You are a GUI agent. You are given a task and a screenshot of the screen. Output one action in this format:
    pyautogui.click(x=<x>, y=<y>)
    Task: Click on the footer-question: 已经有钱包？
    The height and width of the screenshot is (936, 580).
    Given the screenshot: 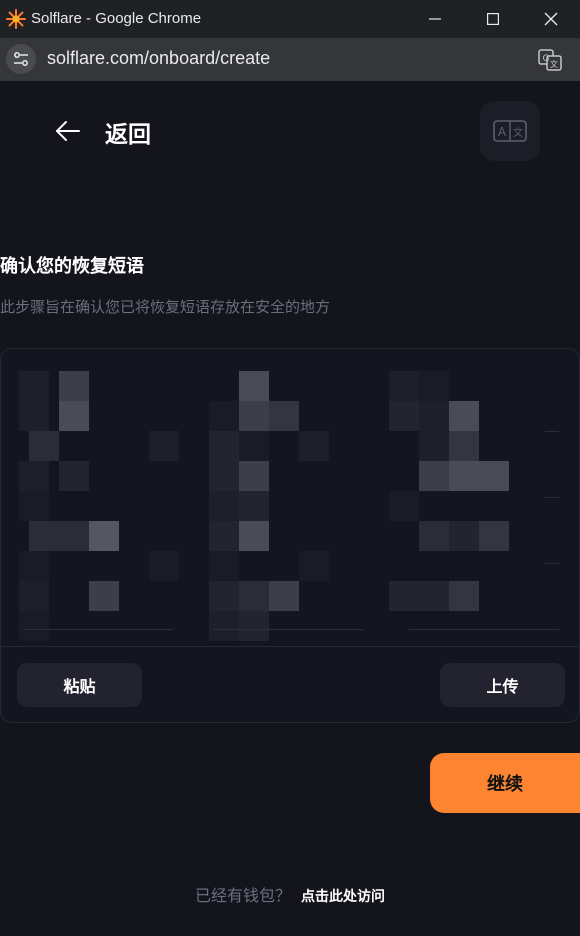 What is the action you would take?
    pyautogui.click(x=242, y=895)
    